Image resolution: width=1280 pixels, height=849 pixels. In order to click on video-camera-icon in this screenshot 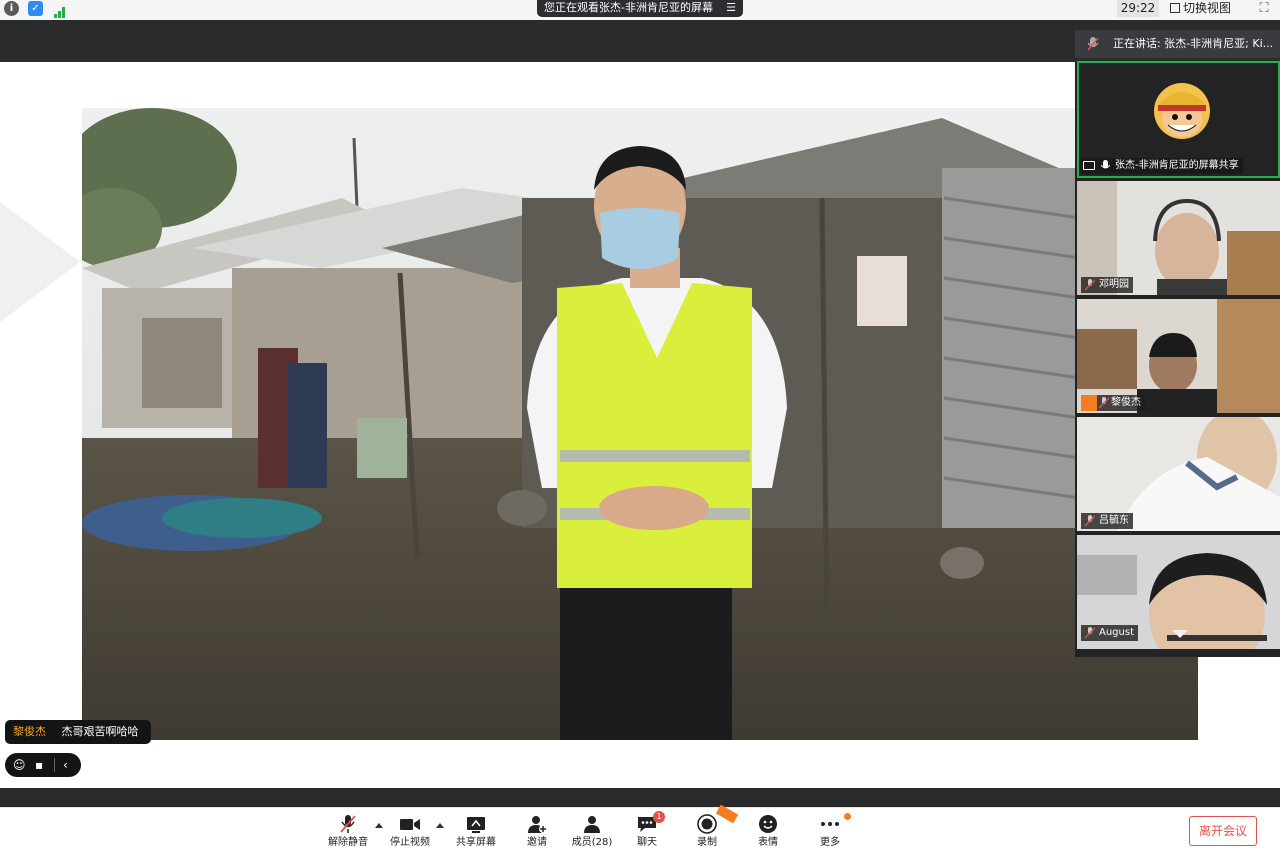, I will do `click(410, 824)`.